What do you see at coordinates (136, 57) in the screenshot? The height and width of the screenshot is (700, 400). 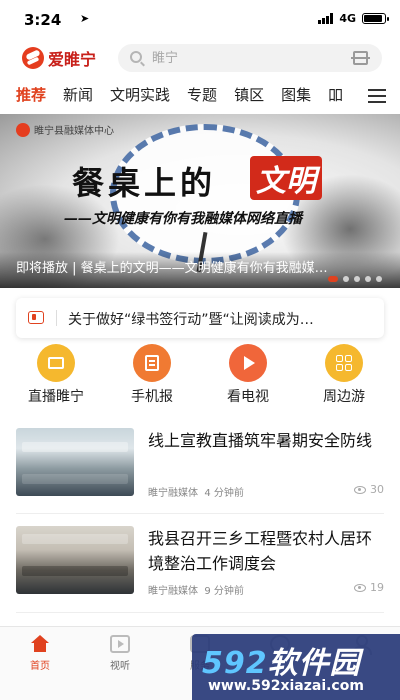 I see `search-icon` at bounding box center [136, 57].